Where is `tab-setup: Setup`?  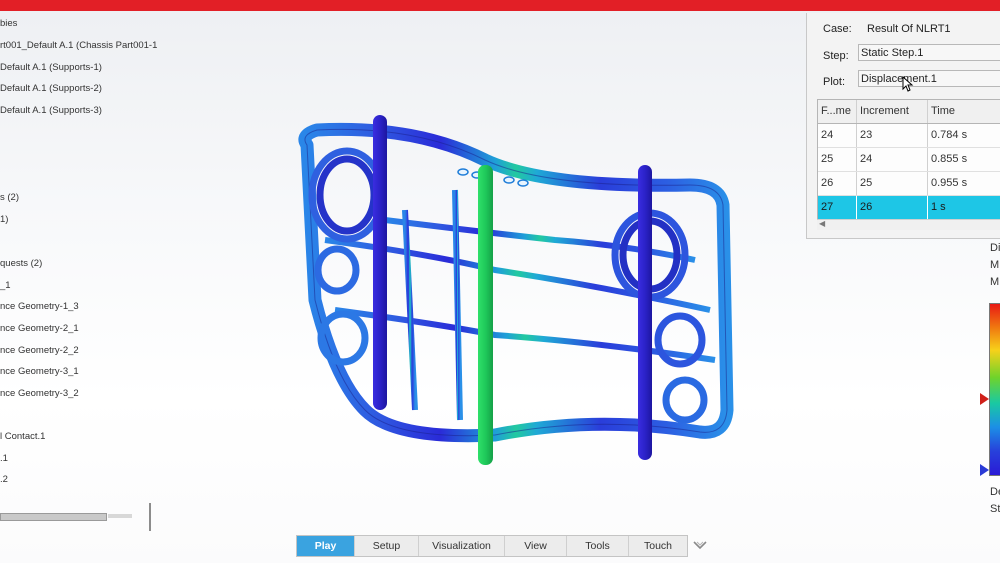
tab-setup: Setup is located at coordinates (387, 546).